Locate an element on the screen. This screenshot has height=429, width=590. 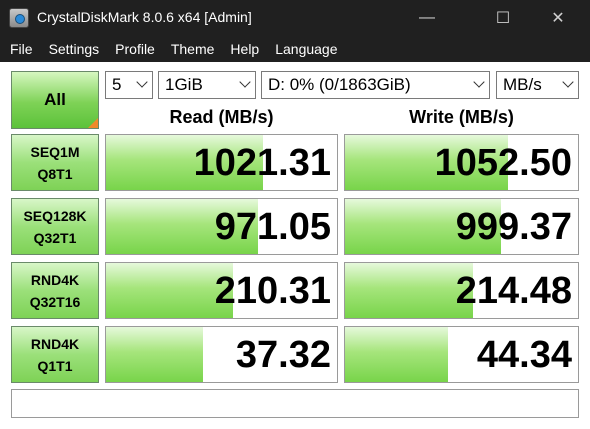
write-value: 44.34 is located at coordinates (524, 355).